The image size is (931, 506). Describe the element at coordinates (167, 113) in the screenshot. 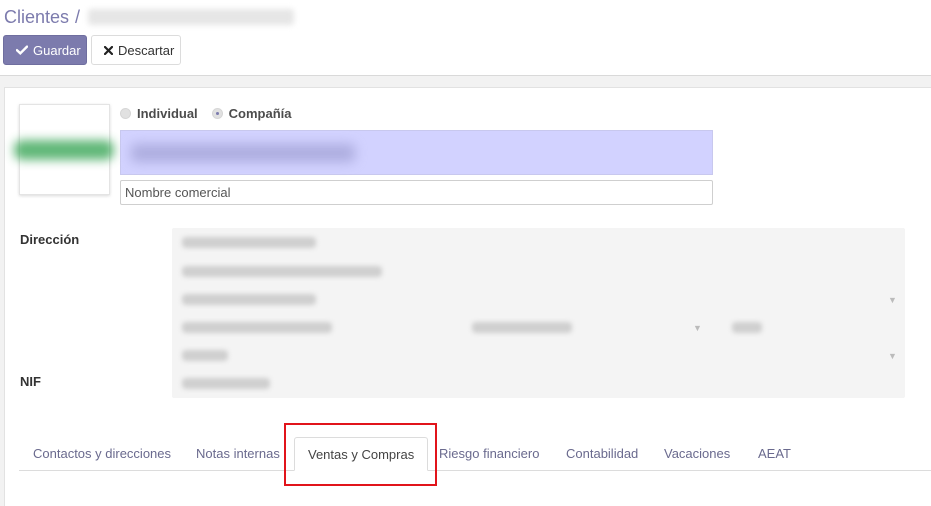

I see `radio-individual-label: Individual` at that location.